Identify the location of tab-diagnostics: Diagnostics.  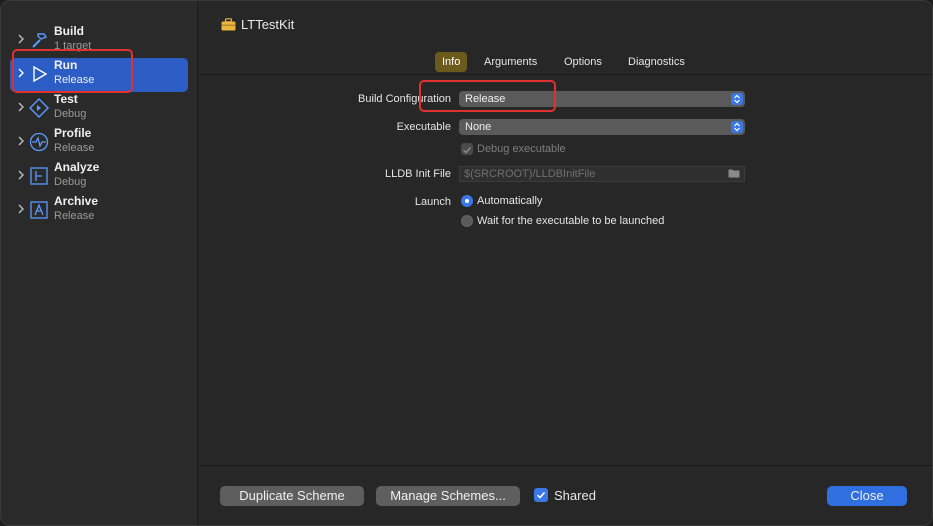
(656, 62).